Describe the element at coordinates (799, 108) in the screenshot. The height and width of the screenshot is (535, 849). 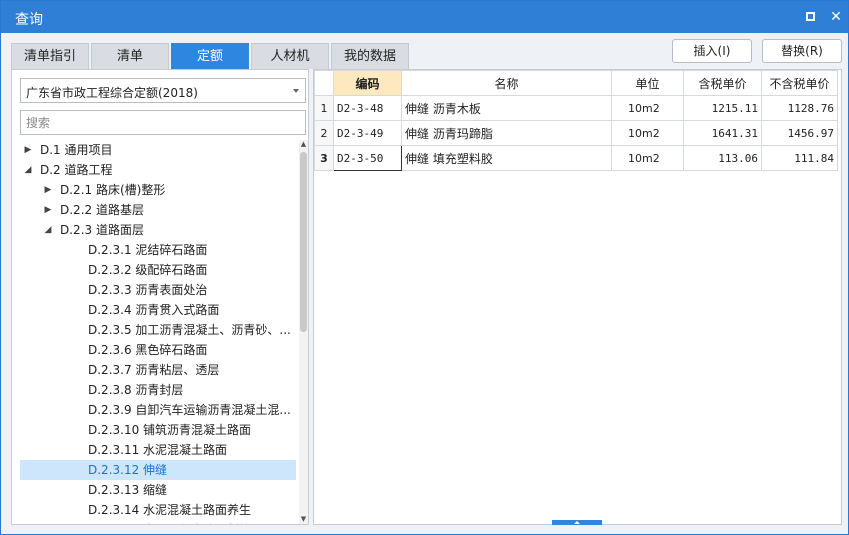
I see `cell-price-notax: 1128.76` at that location.